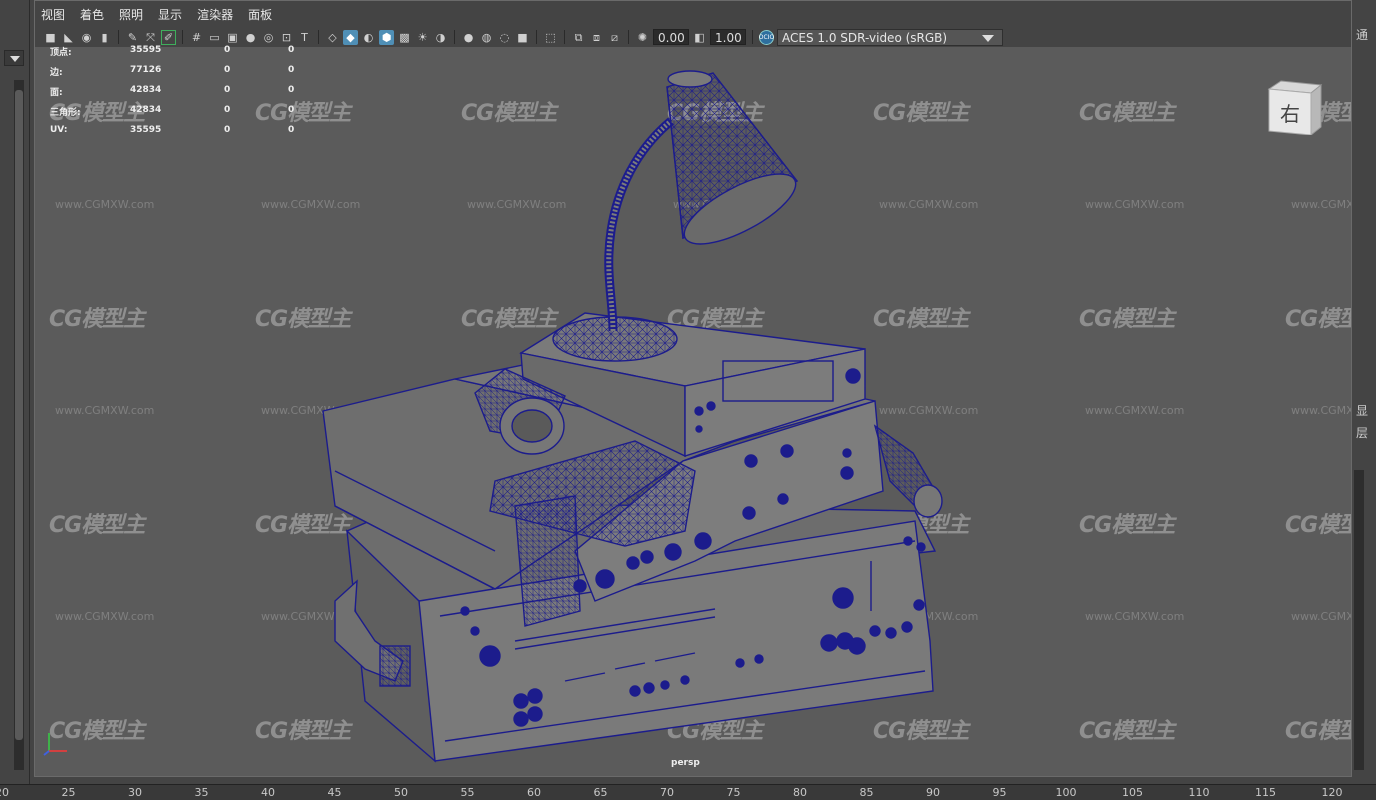  I want to click on hud-row-vertices: 顶点: 35595 0 0, so click(172, 51).